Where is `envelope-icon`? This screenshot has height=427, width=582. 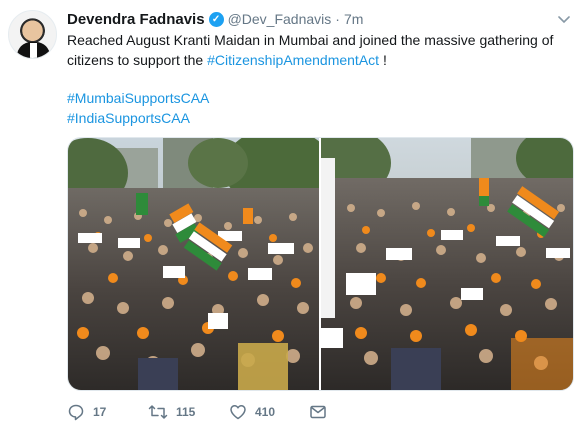 envelope-icon is located at coordinates (318, 412).